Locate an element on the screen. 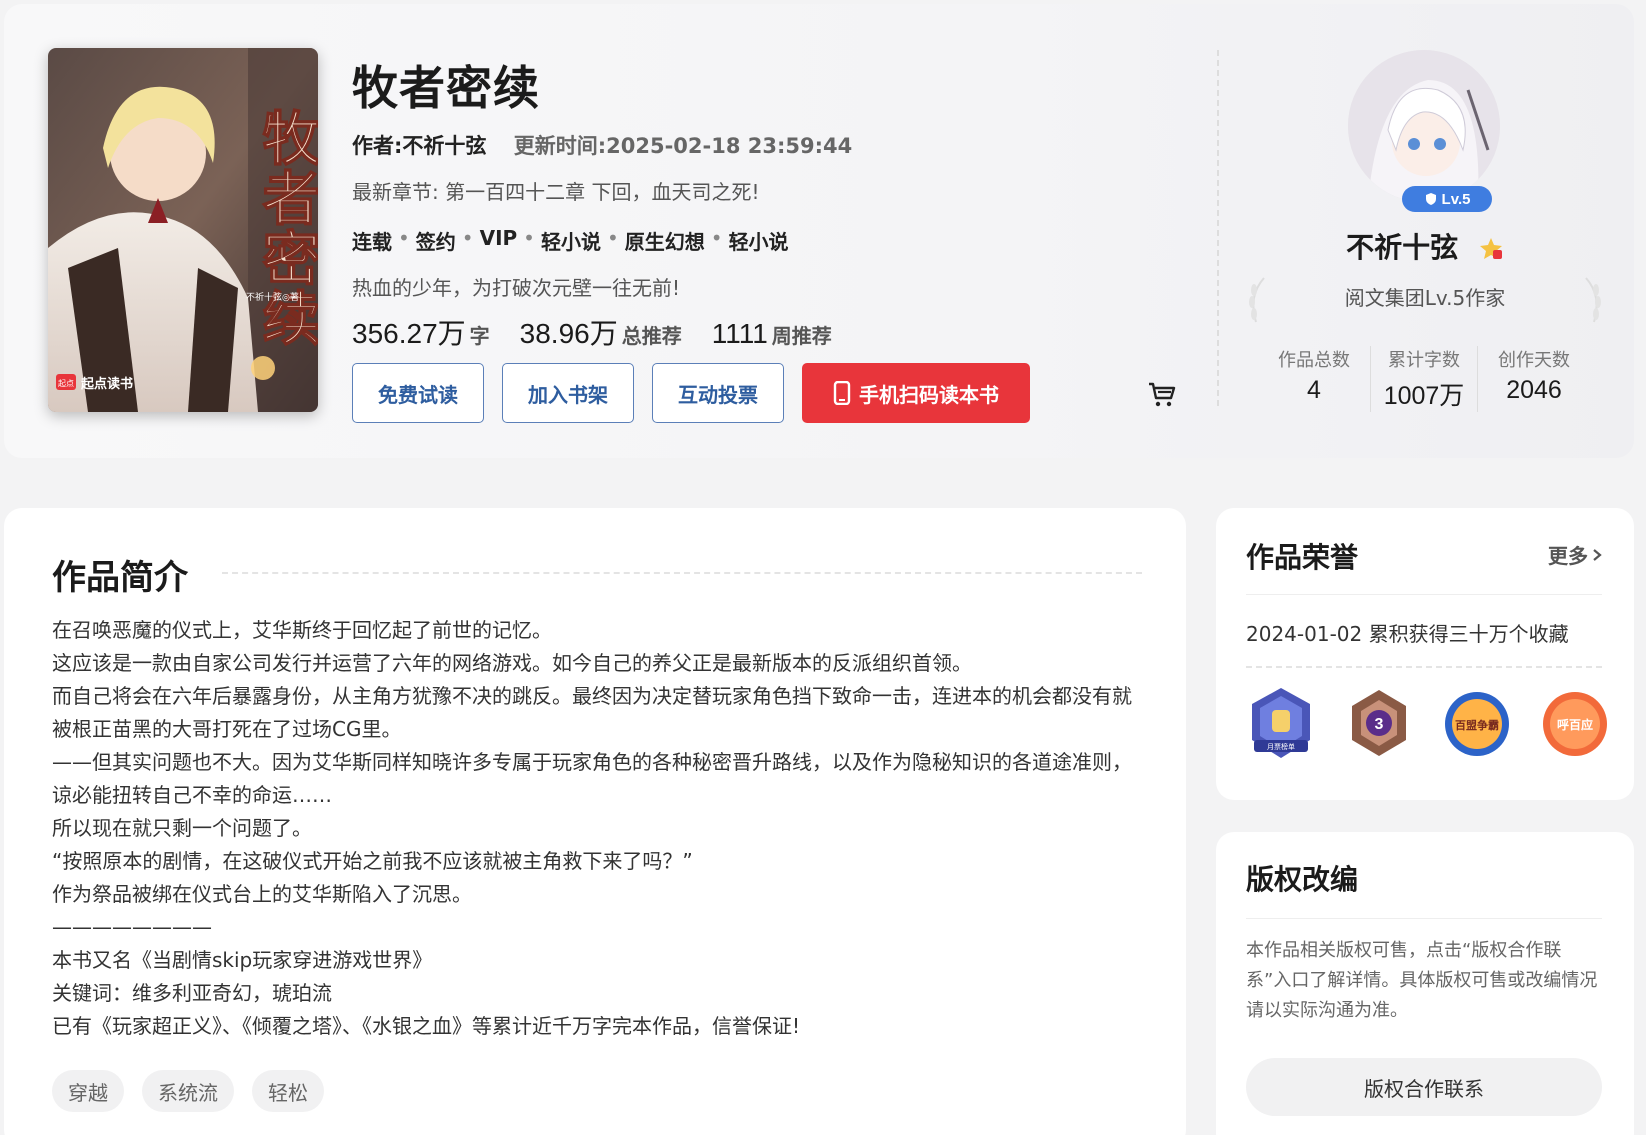  stat-value: 4 is located at coordinates (1314, 390).